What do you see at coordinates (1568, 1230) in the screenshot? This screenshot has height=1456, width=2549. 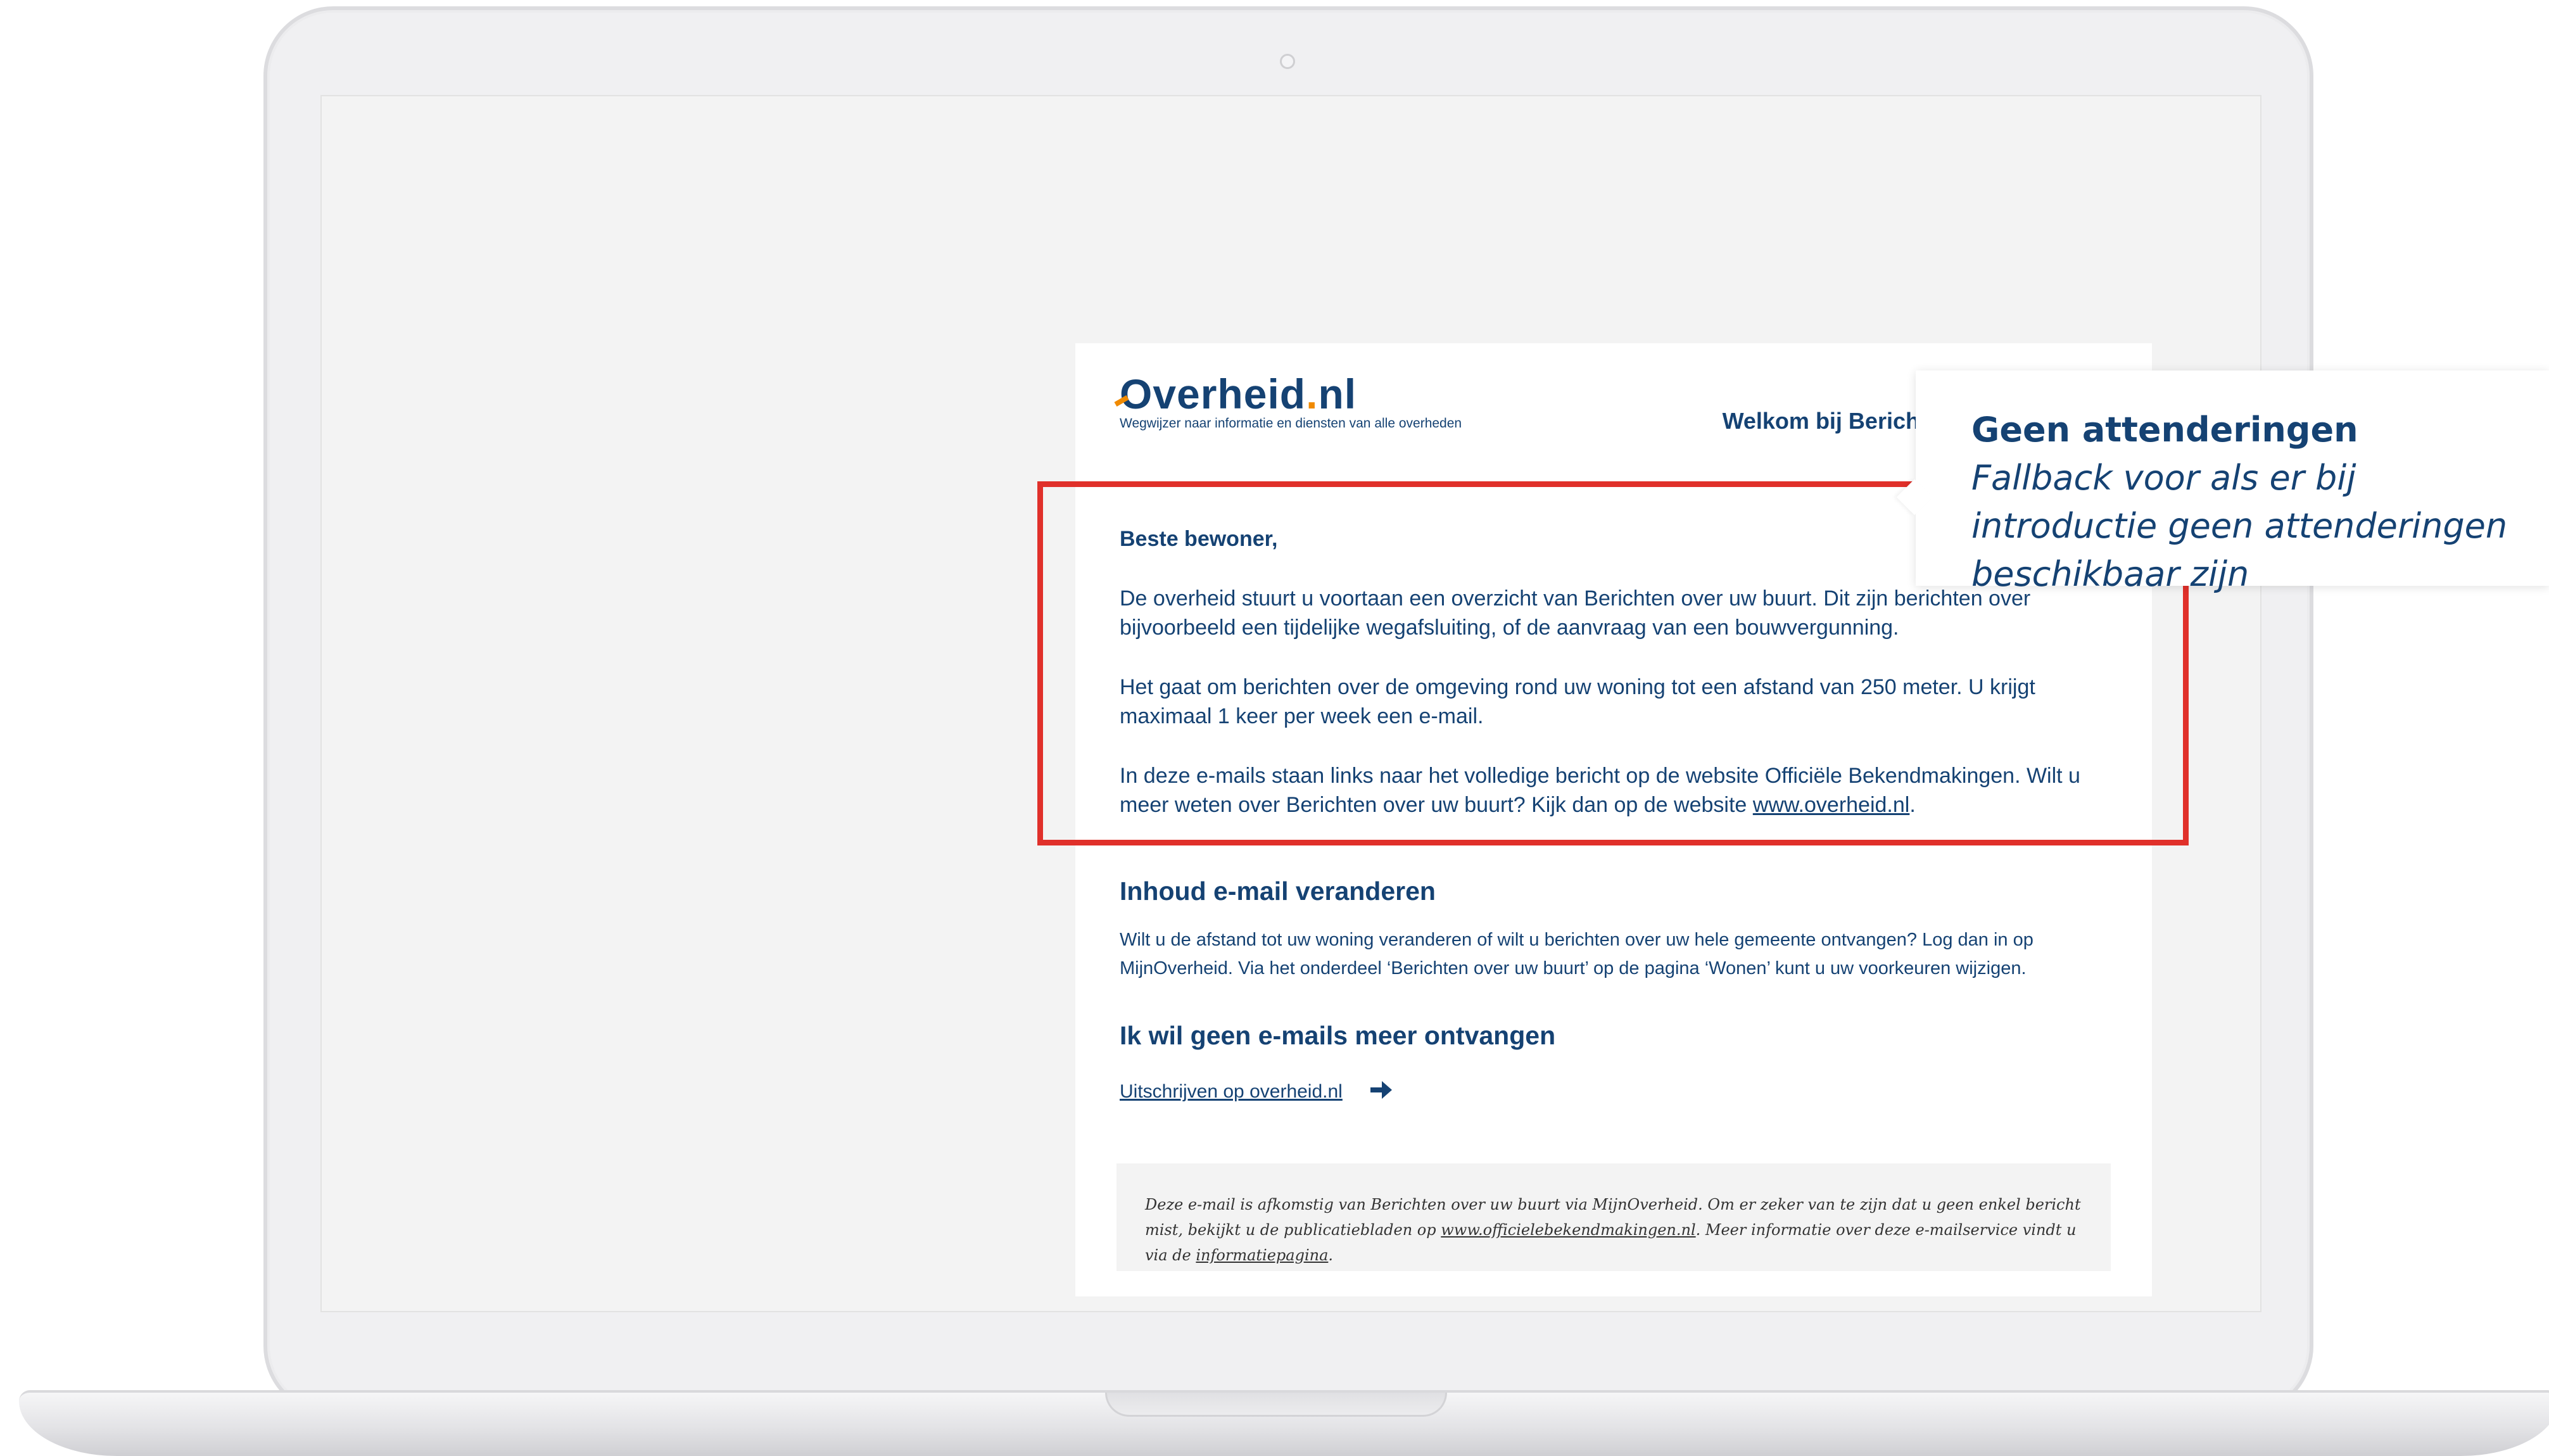 I see `officielebekendmakingen-link: www.officielebekendmakingen.nl` at bounding box center [1568, 1230].